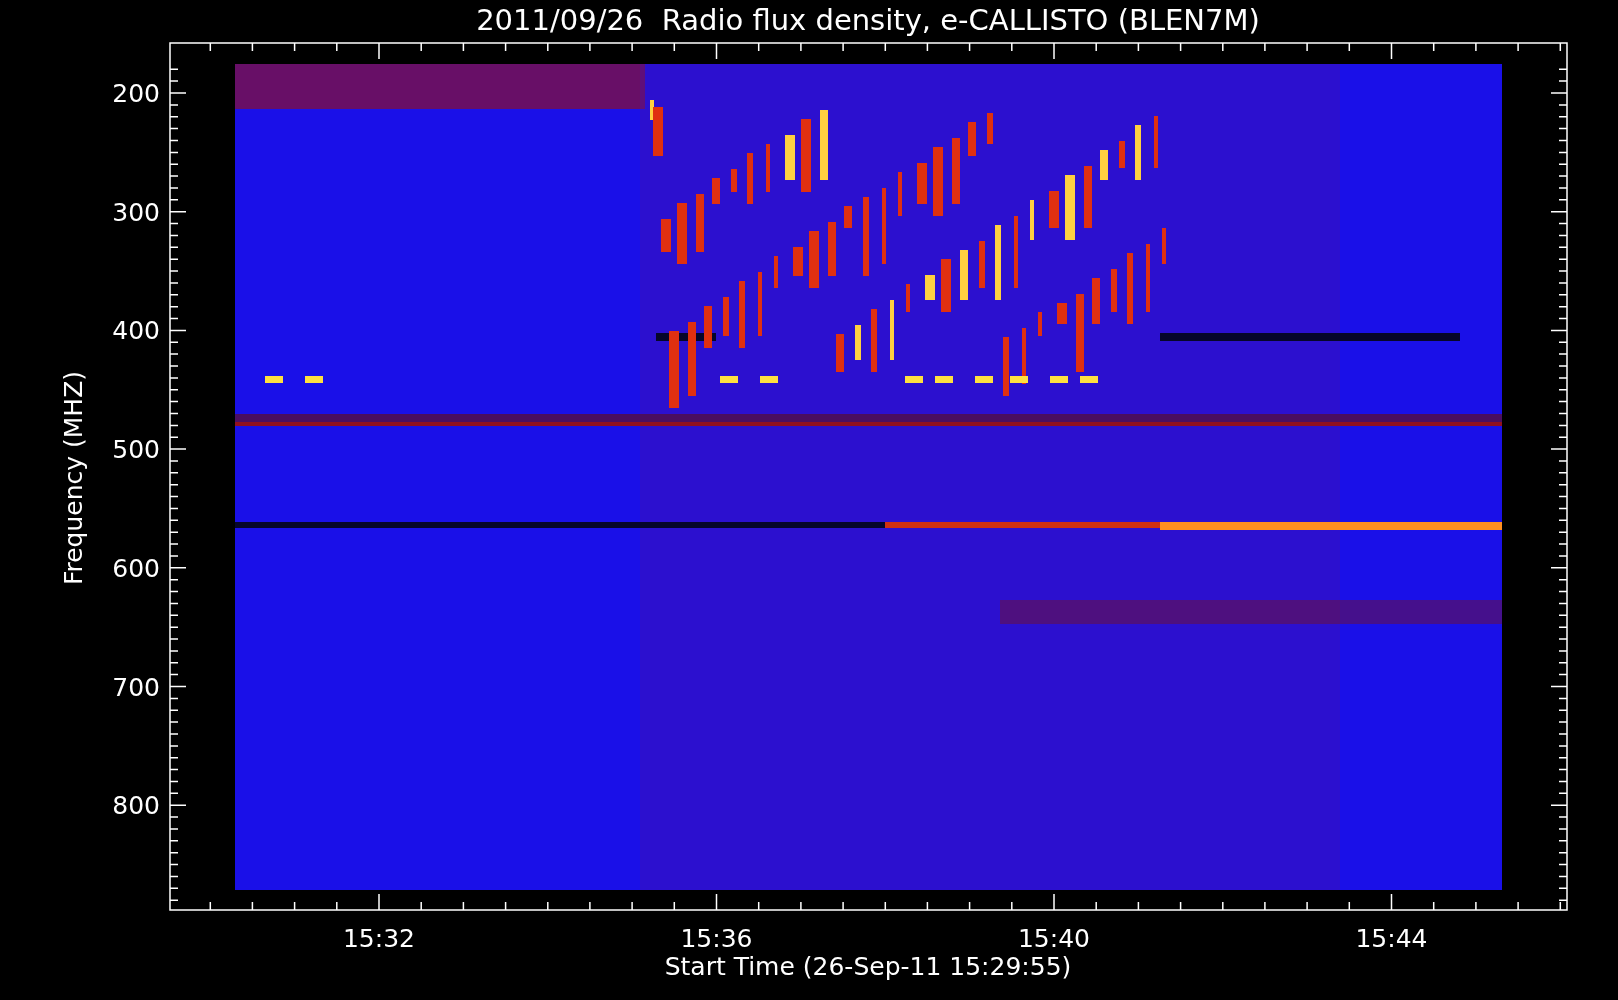  Describe the element at coordinates (716, 938) in the screenshot. I see `x-tick-label: 15:36` at that location.